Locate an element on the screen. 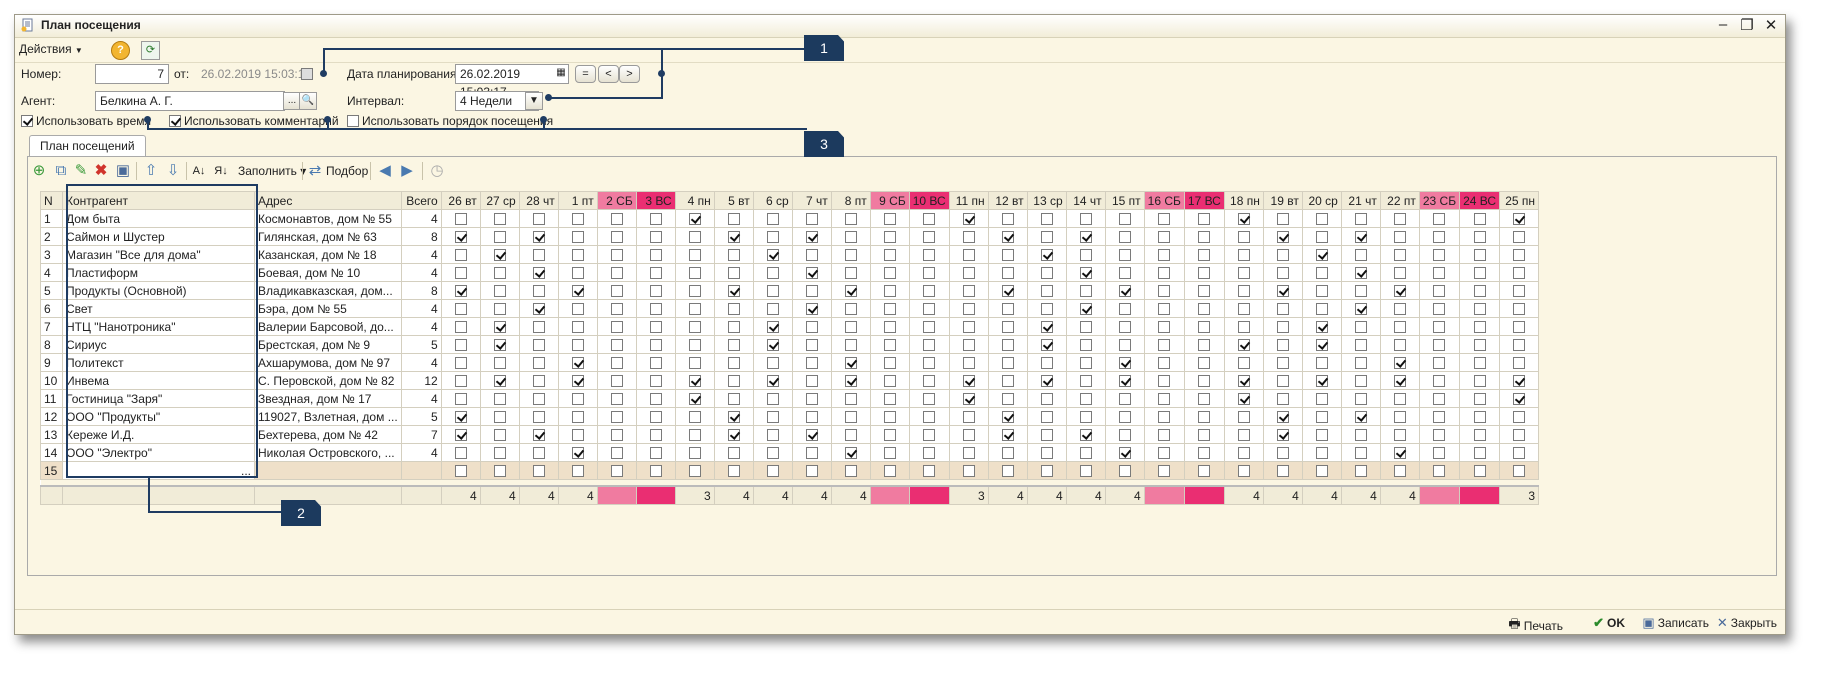 Image resolution: width=1830 pixels, height=677 pixels. row-address: Звездная, дом № 17 is located at coordinates (328, 398).